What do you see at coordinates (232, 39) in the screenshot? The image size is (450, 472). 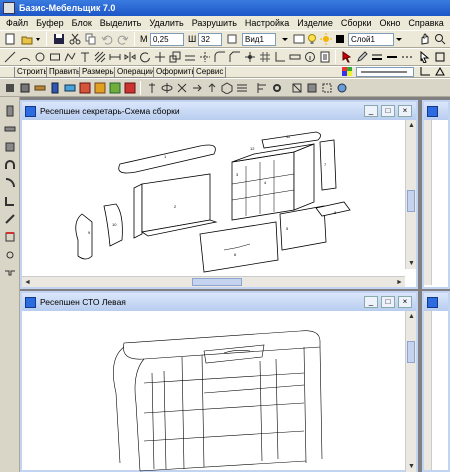 I see `step-dropdown-icon` at bounding box center [232, 39].